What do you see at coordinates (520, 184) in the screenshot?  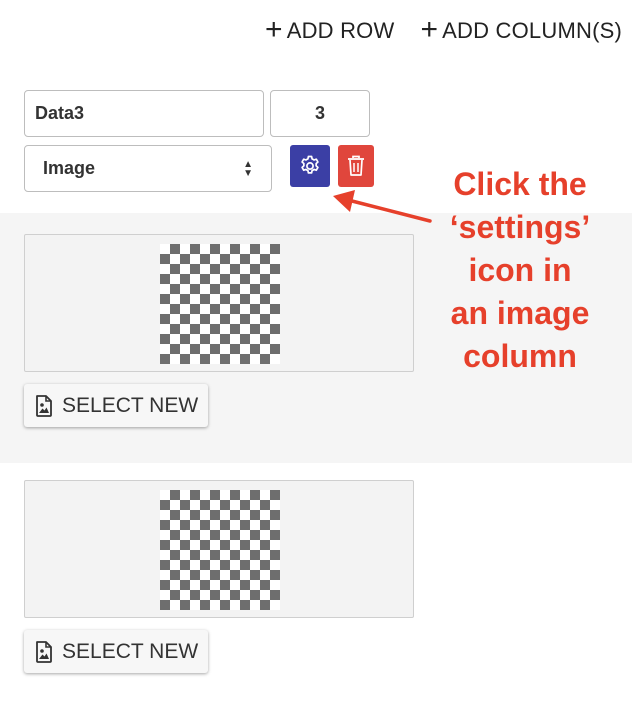 I see `annotation-line: Click the` at bounding box center [520, 184].